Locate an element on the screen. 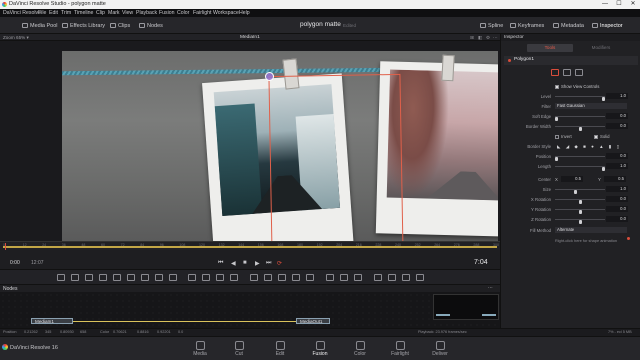 This screenshot has width=640, height=360. text-tool-icon is located at coordinates (89, 277).